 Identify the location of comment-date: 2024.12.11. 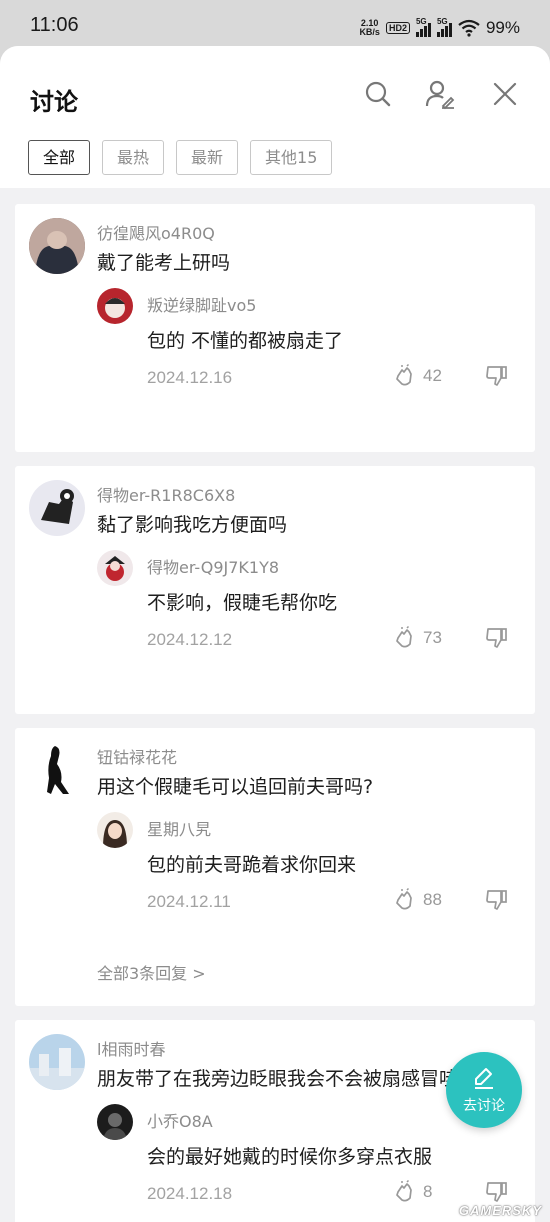
(189, 901).